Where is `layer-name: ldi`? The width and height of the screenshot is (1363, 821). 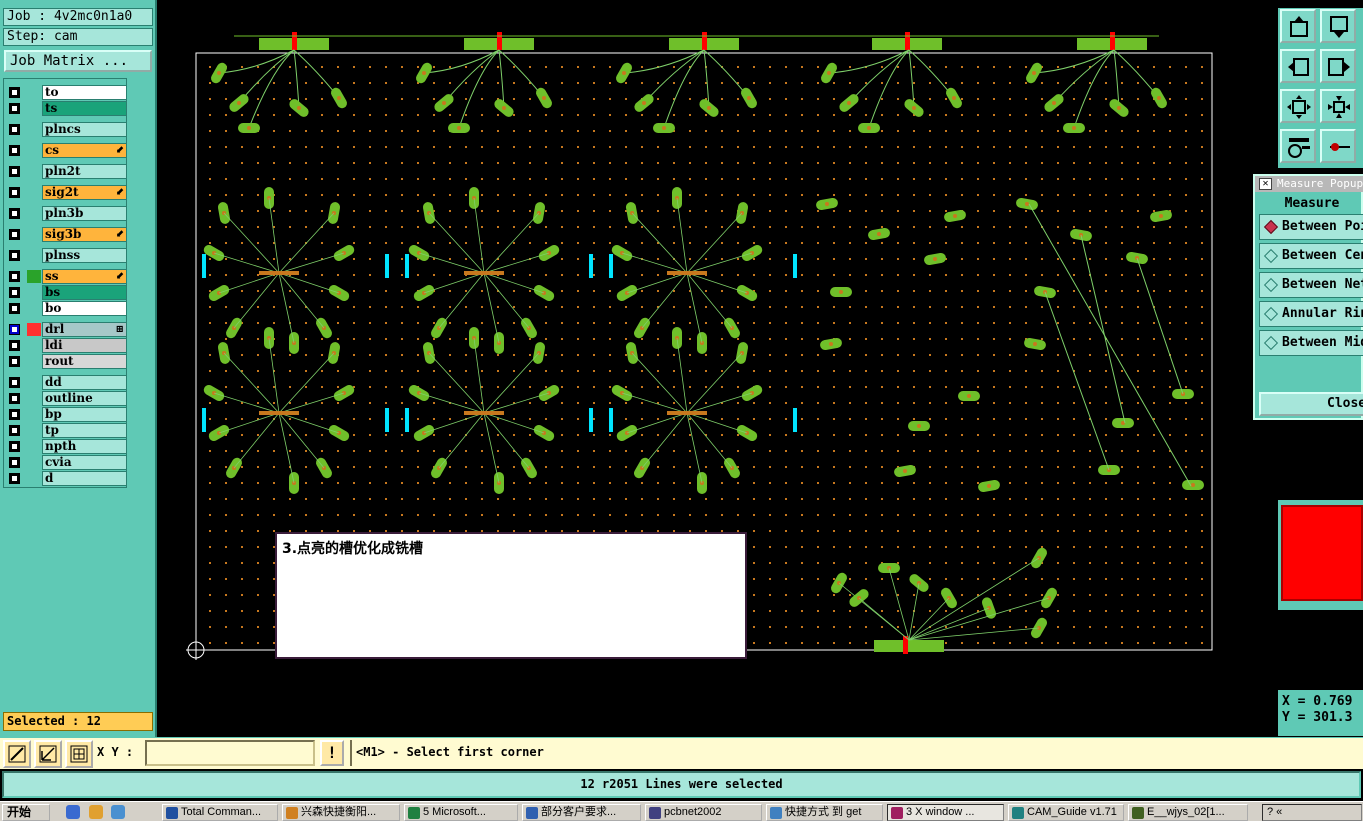 layer-name: ldi is located at coordinates (84, 345).